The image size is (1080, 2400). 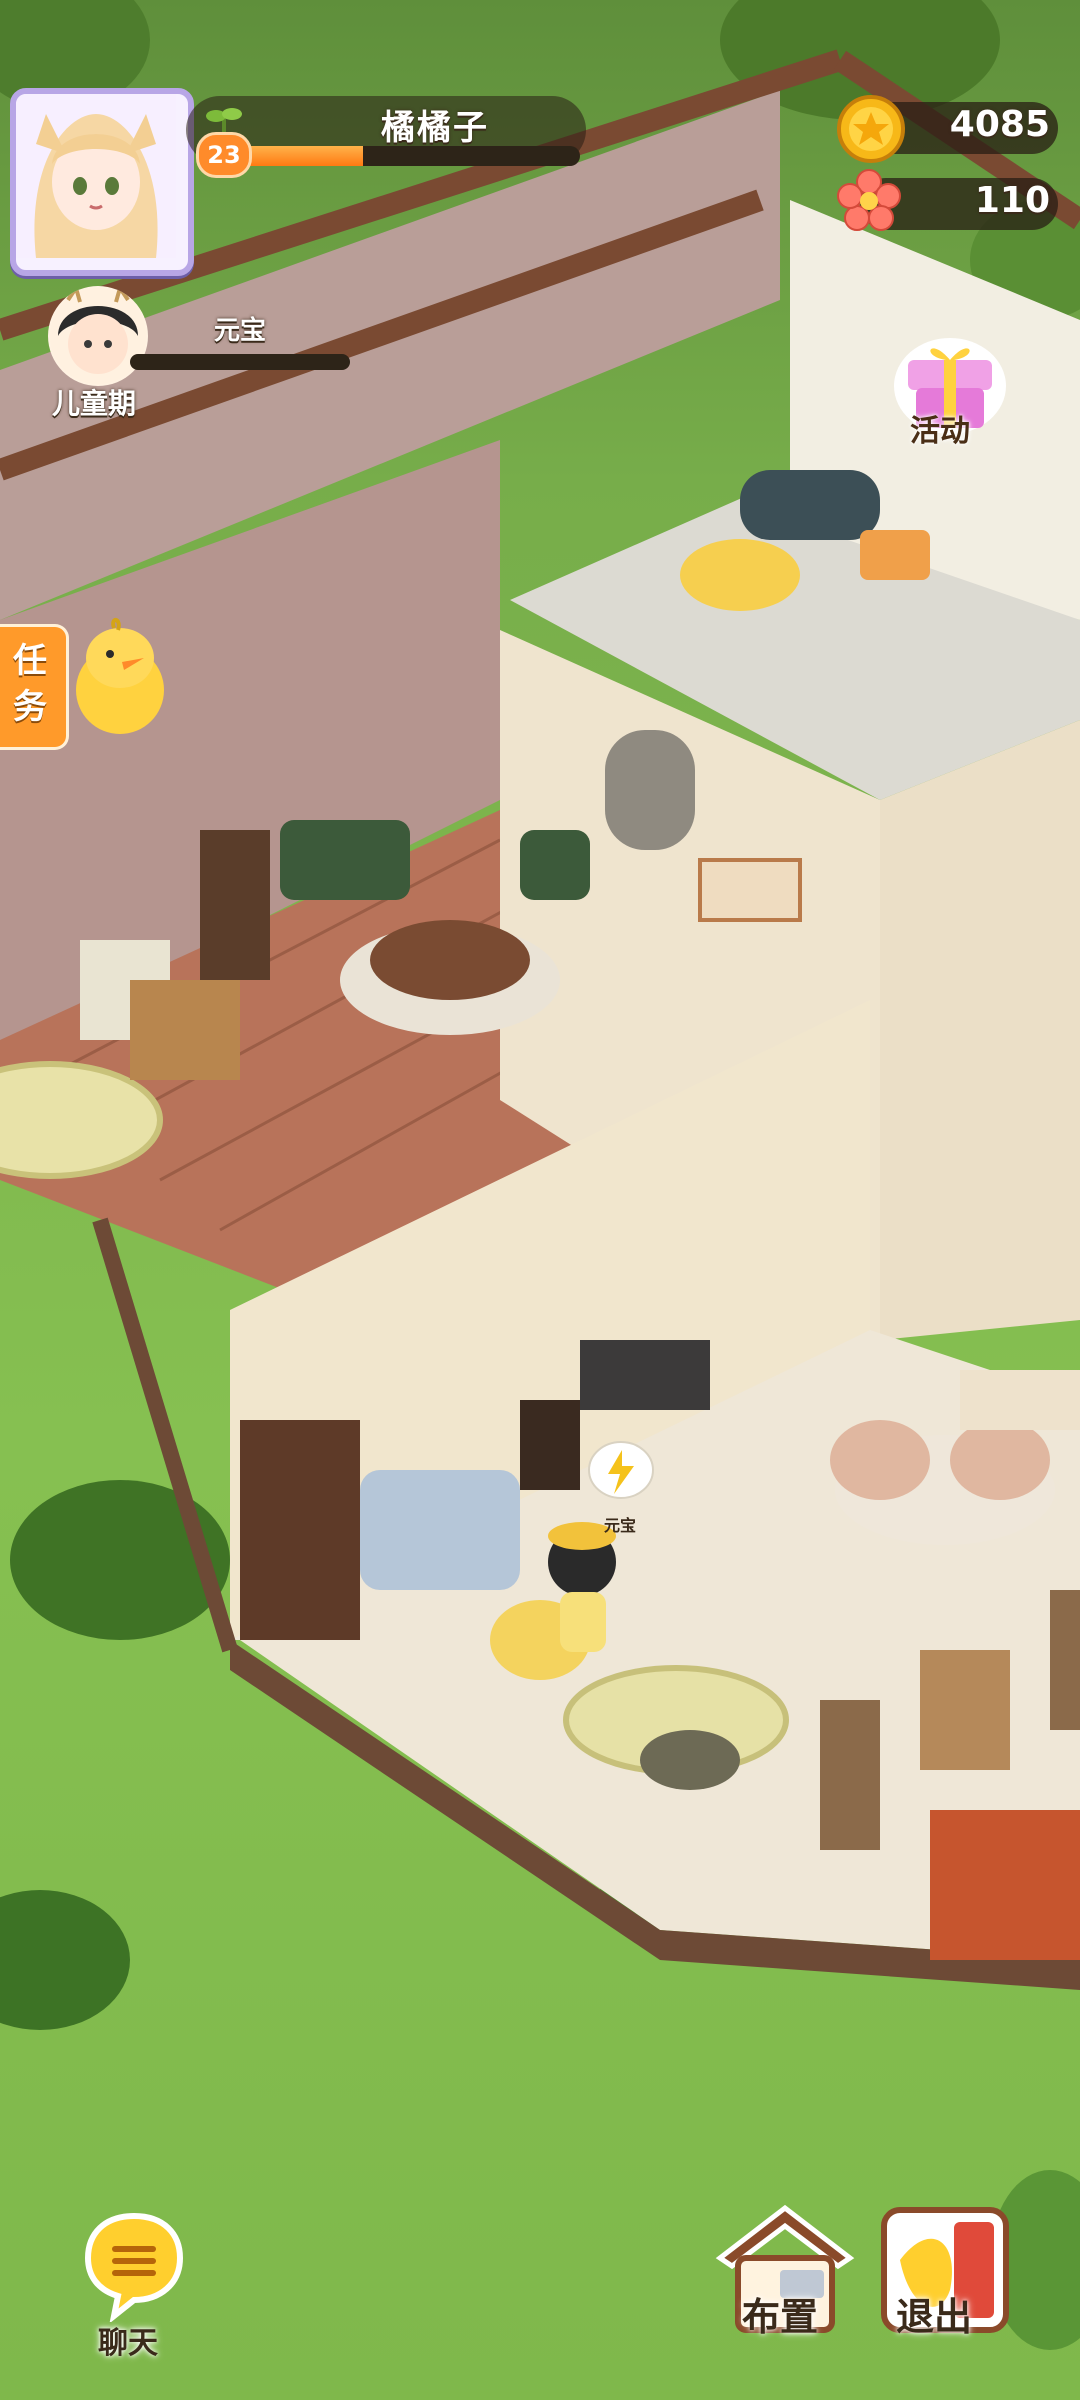 I want to click on duck-mascot-icon, so click(x=120, y=675).